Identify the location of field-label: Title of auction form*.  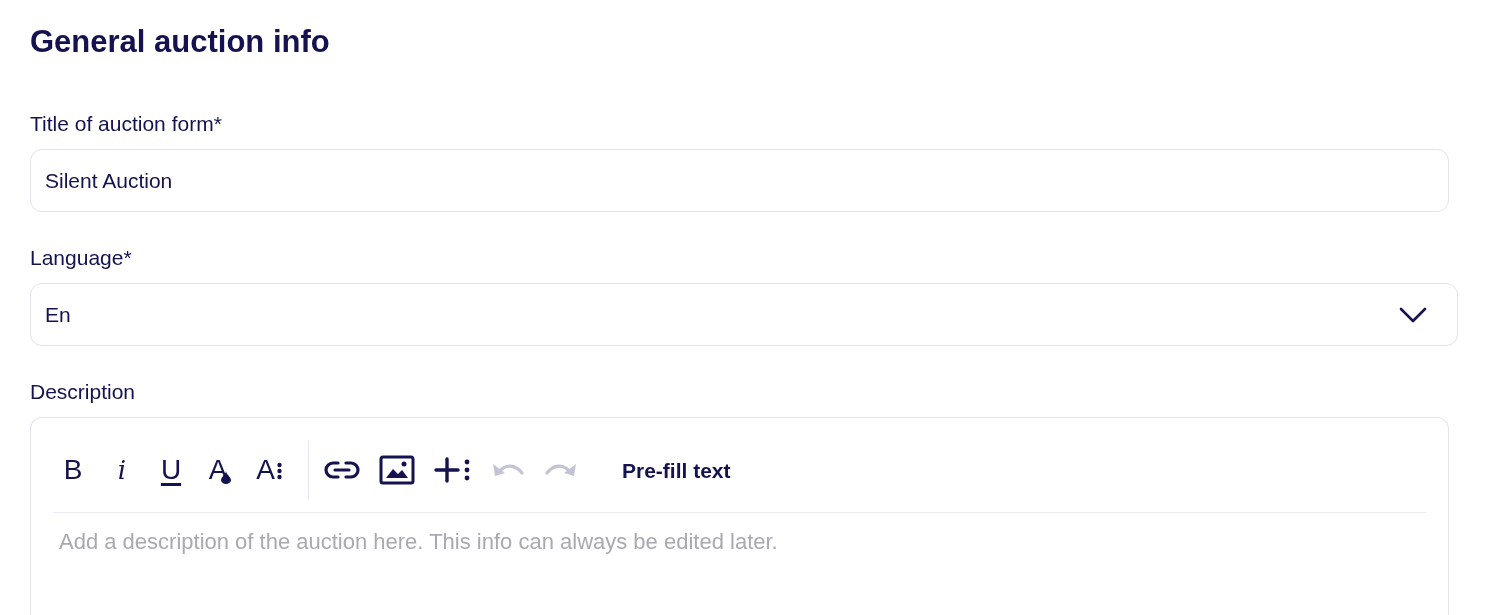
(126, 124).